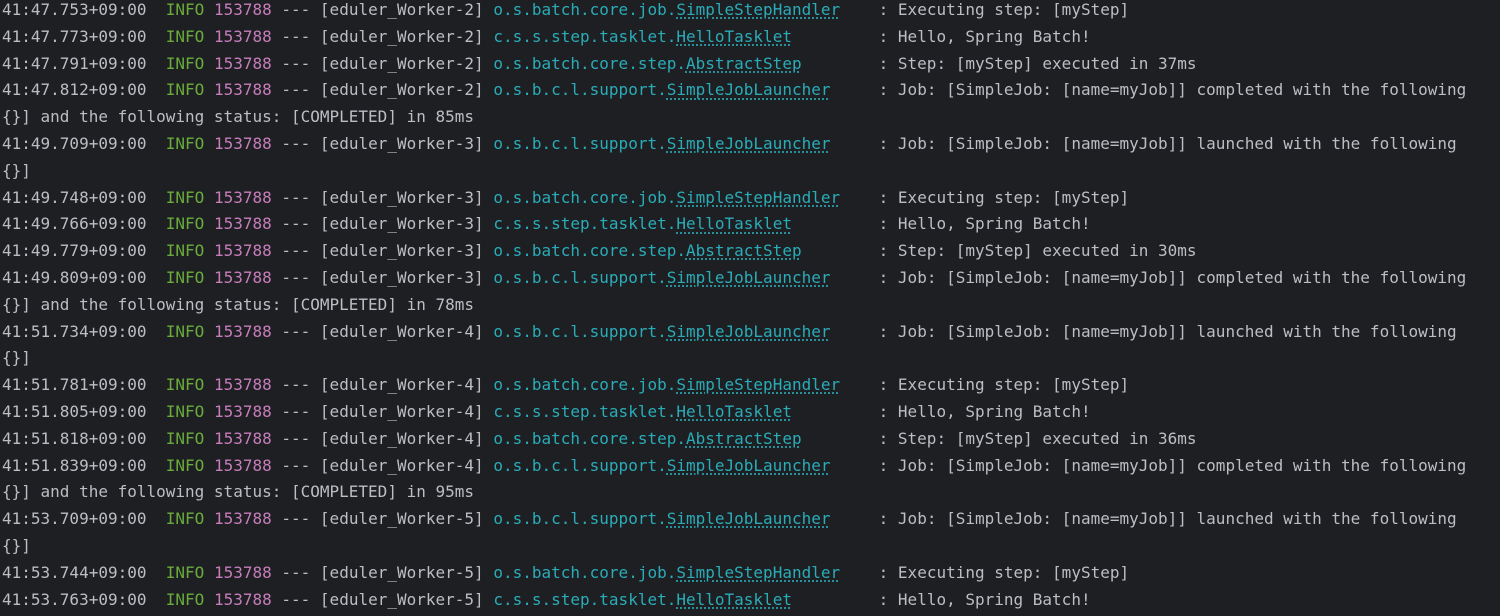 This screenshot has width=1500, height=616. Describe the element at coordinates (74, 519) in the screenshot. I see `log-timestamp: 41:53.709+09:00` at that location.